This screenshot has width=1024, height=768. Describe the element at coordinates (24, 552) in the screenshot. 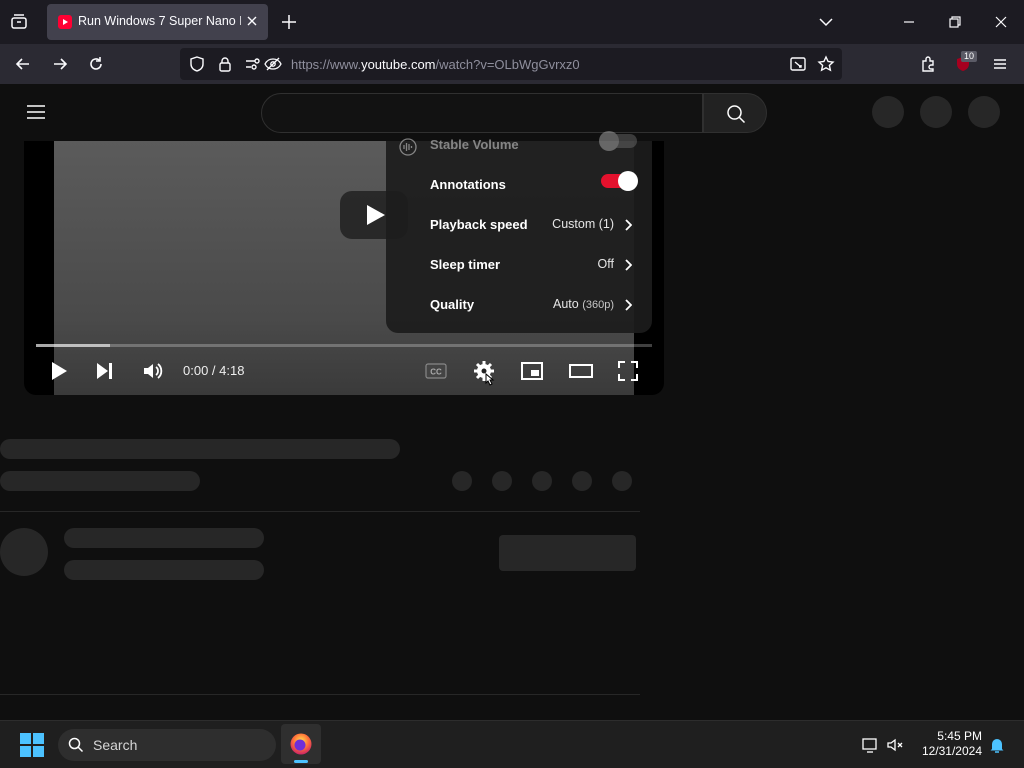

I see `channel-avatar-skeleton` at that location.